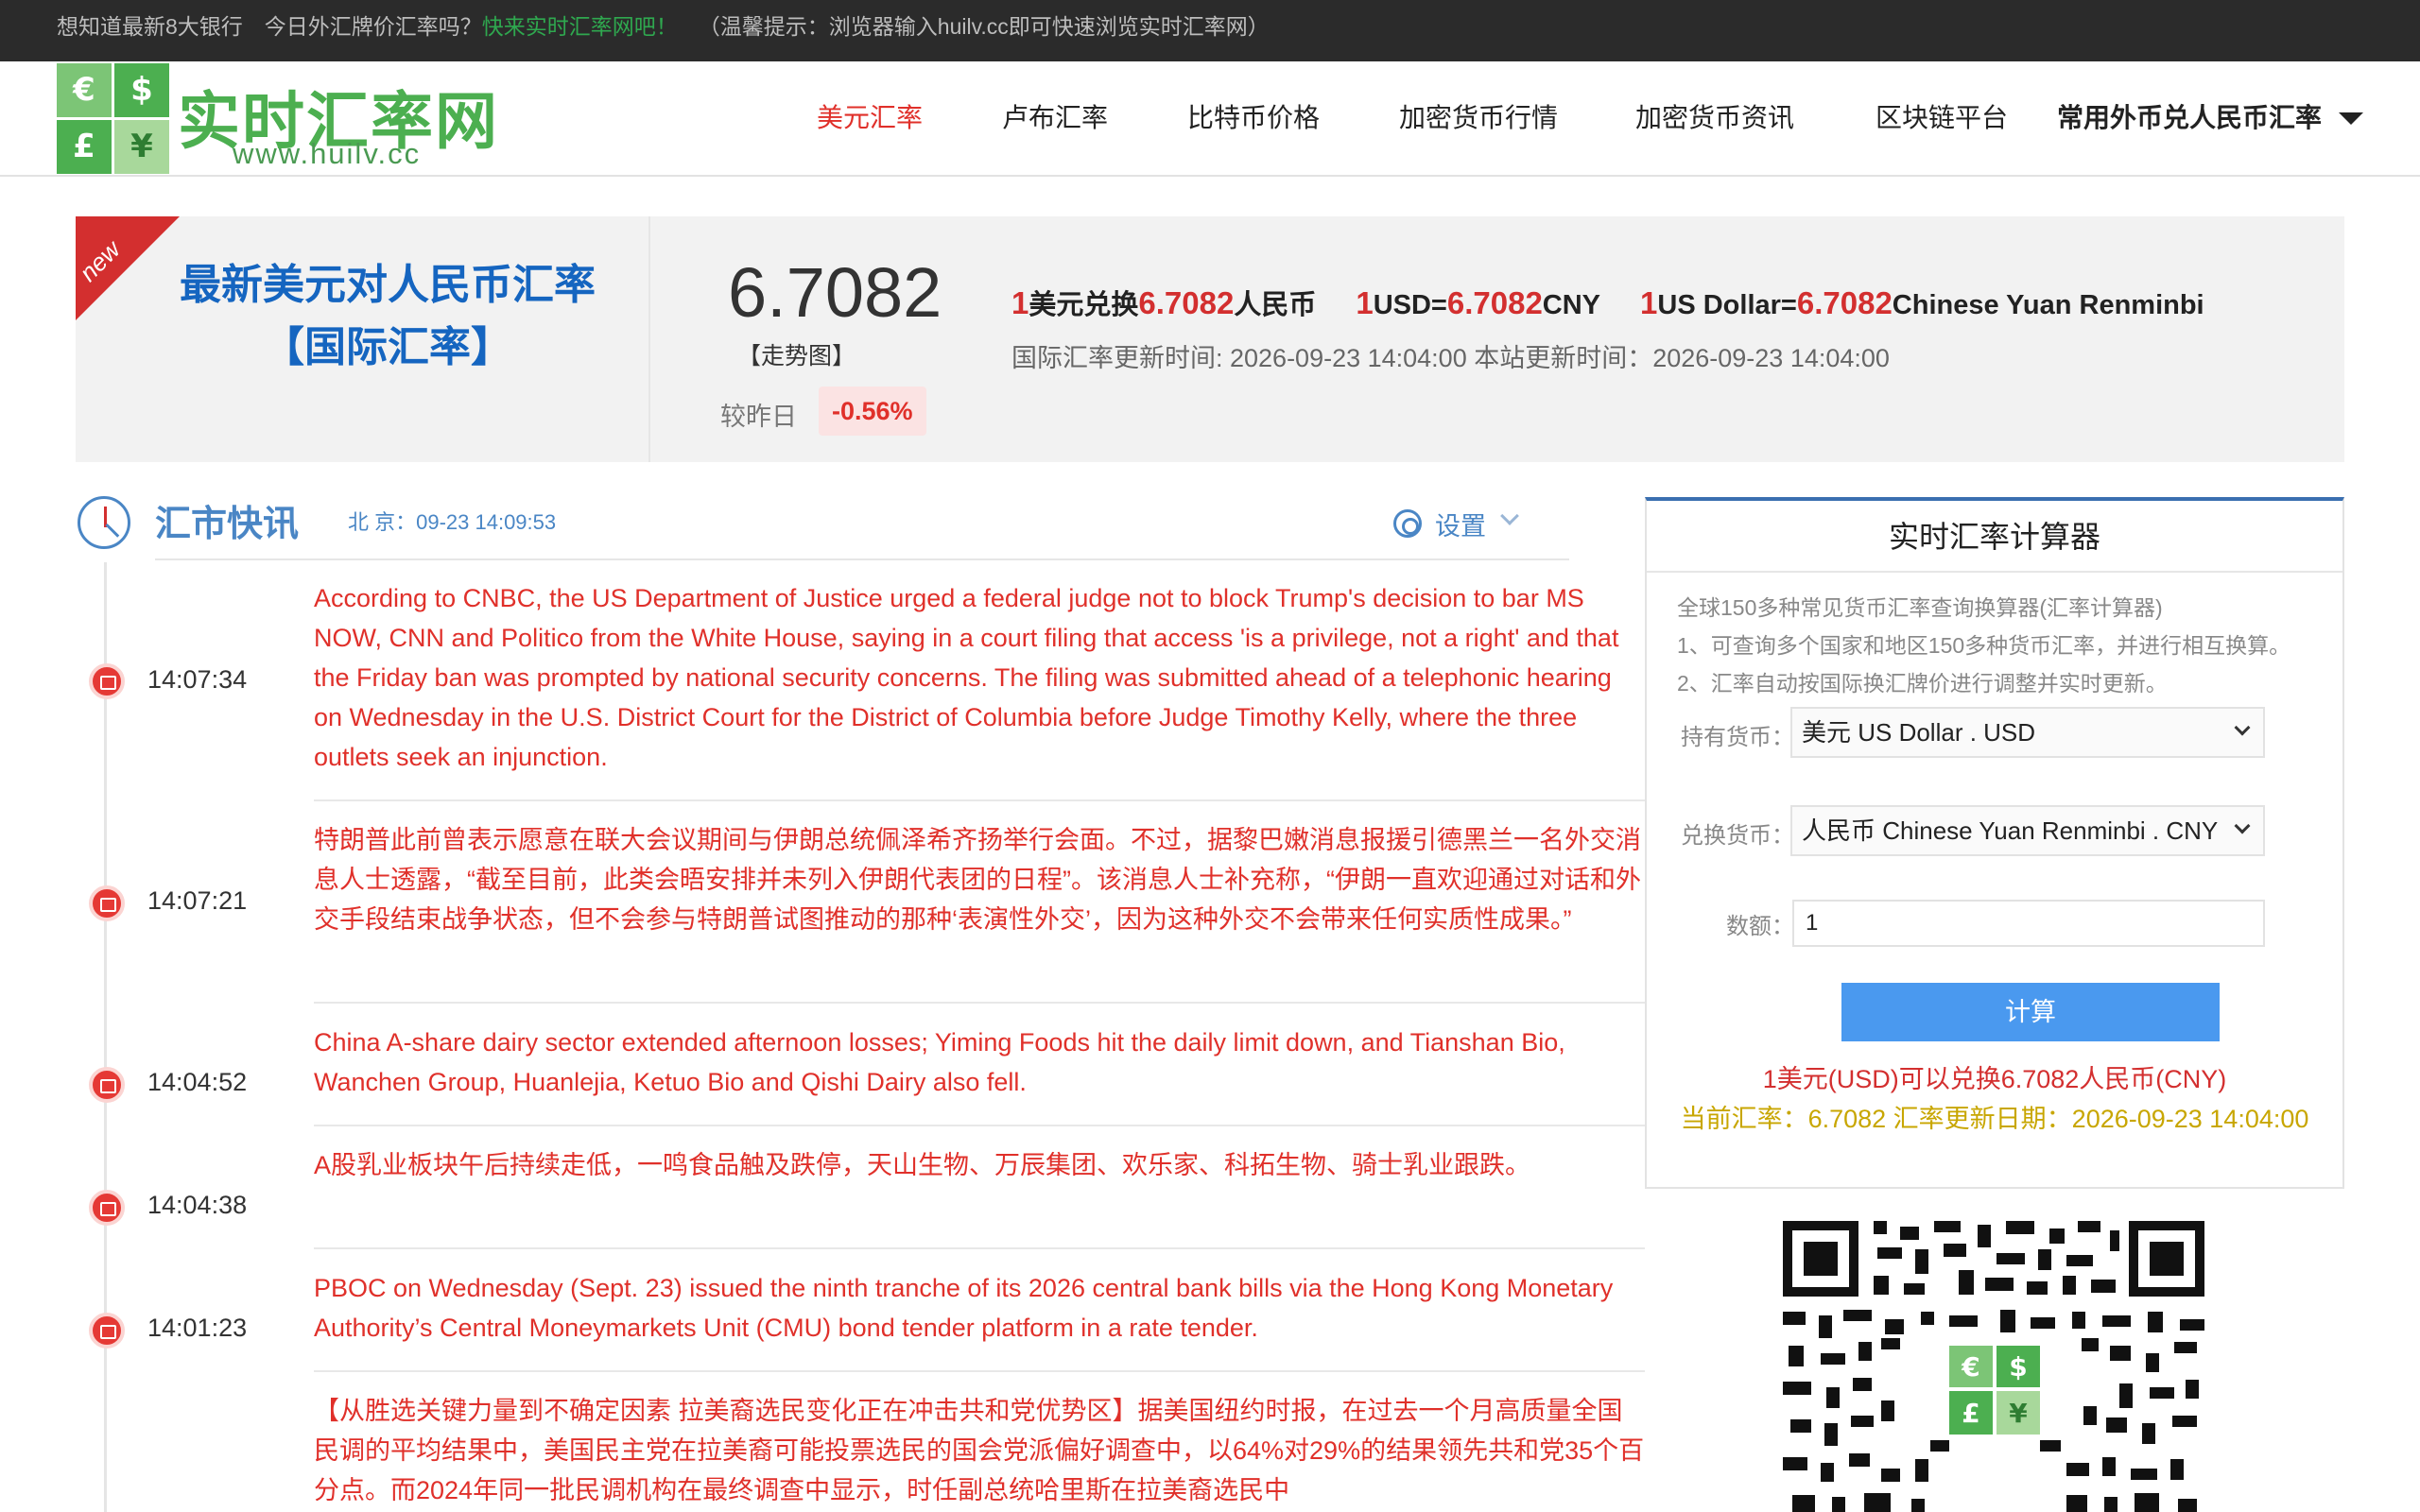 The image size is (2420, 1512). Describe the element at coordinates (387, 347) in the screenshot. I see `rate-title-line2: 【国际汇率】` at that location.